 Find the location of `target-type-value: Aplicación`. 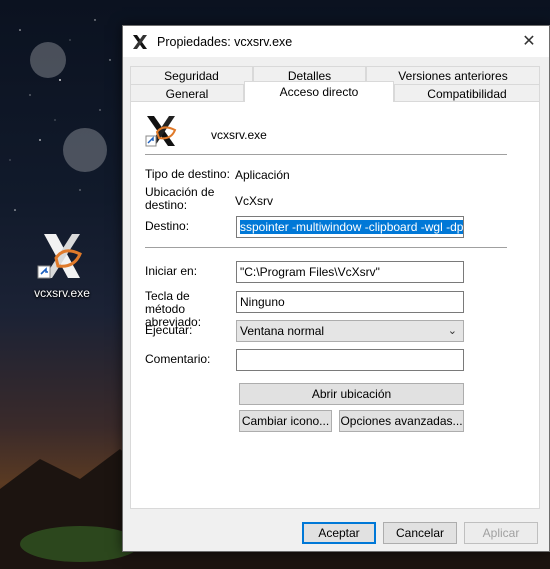

target-type-value: Aplicación is located at coordinates (262, 175).